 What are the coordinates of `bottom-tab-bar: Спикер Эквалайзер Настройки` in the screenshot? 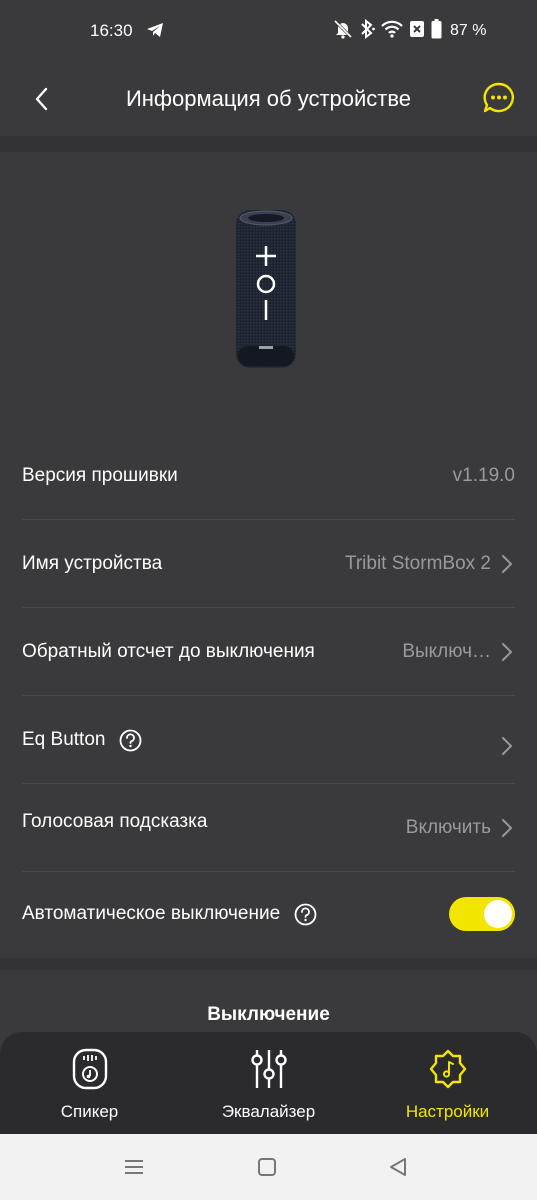 It's located at (268, 1083).